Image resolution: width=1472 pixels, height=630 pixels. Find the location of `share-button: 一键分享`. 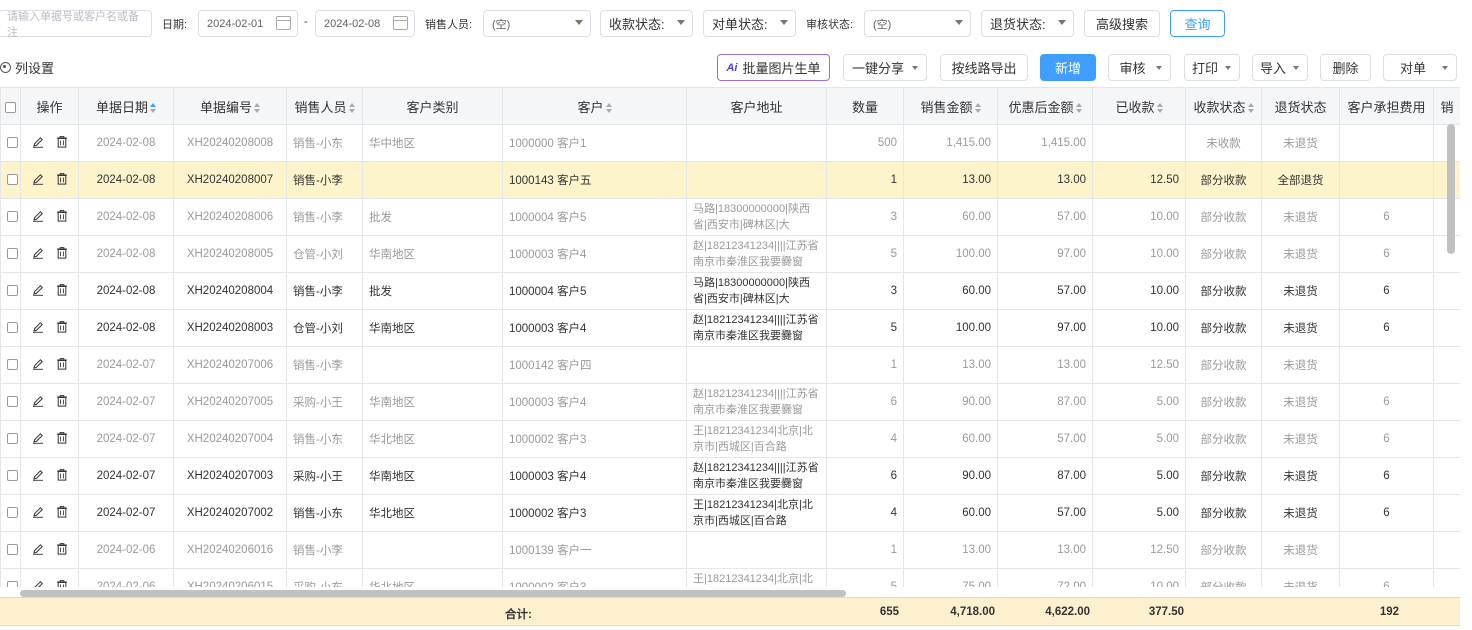

share-button: 一键分享 is located at coordinates (885, 67).